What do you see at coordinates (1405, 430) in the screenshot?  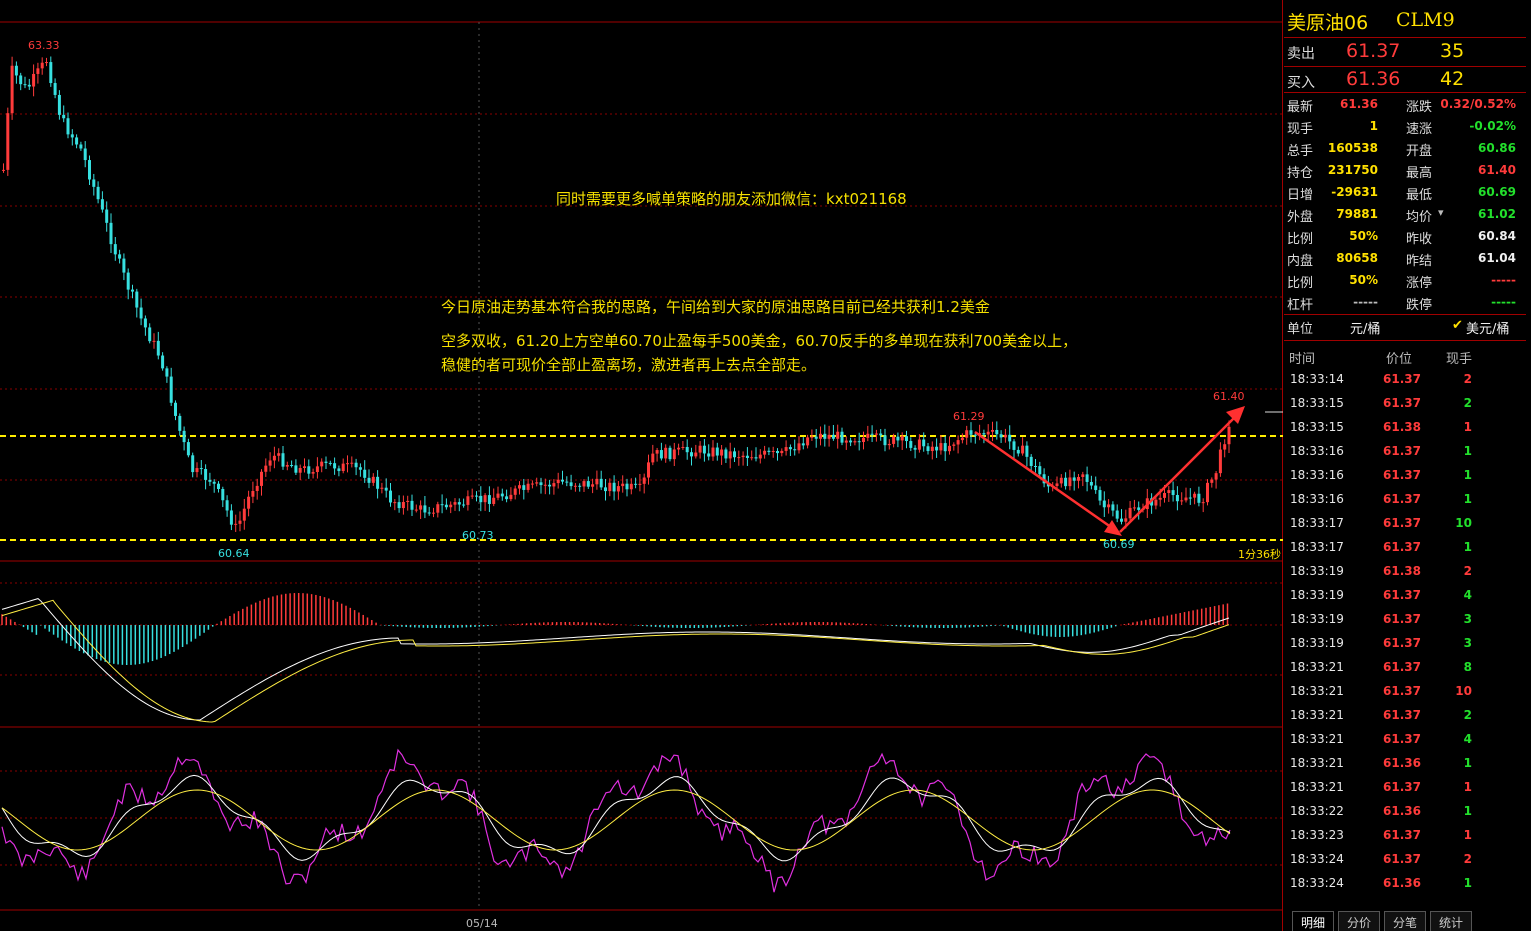 I see `tick-row: 18:33:15 61.38 1` at bounding box center [1405, 430].